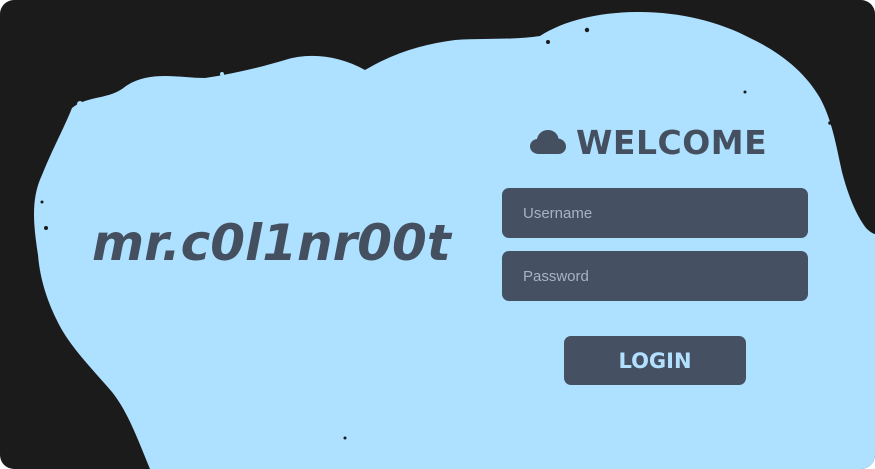 Image resolution: width=875 pixels, height=469 pixels. What do you see at coordinates (655, 360) in the screenshot?
I see `login-button: LOGIN` at bounding box center [655, 360].